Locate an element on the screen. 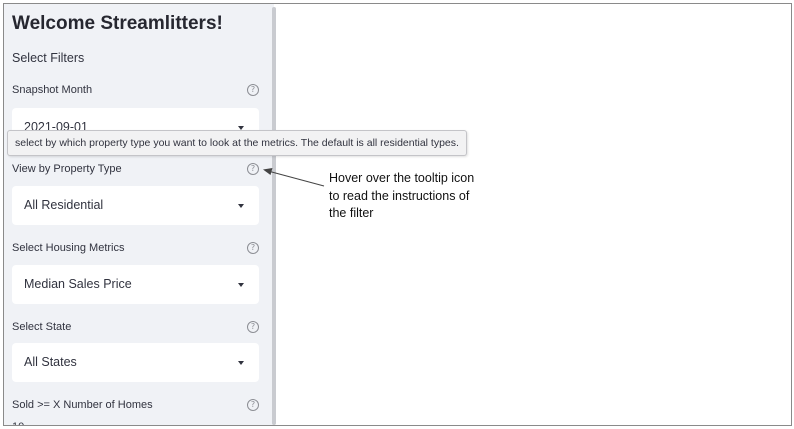  arrow-line is located at coordinates (296, 178).